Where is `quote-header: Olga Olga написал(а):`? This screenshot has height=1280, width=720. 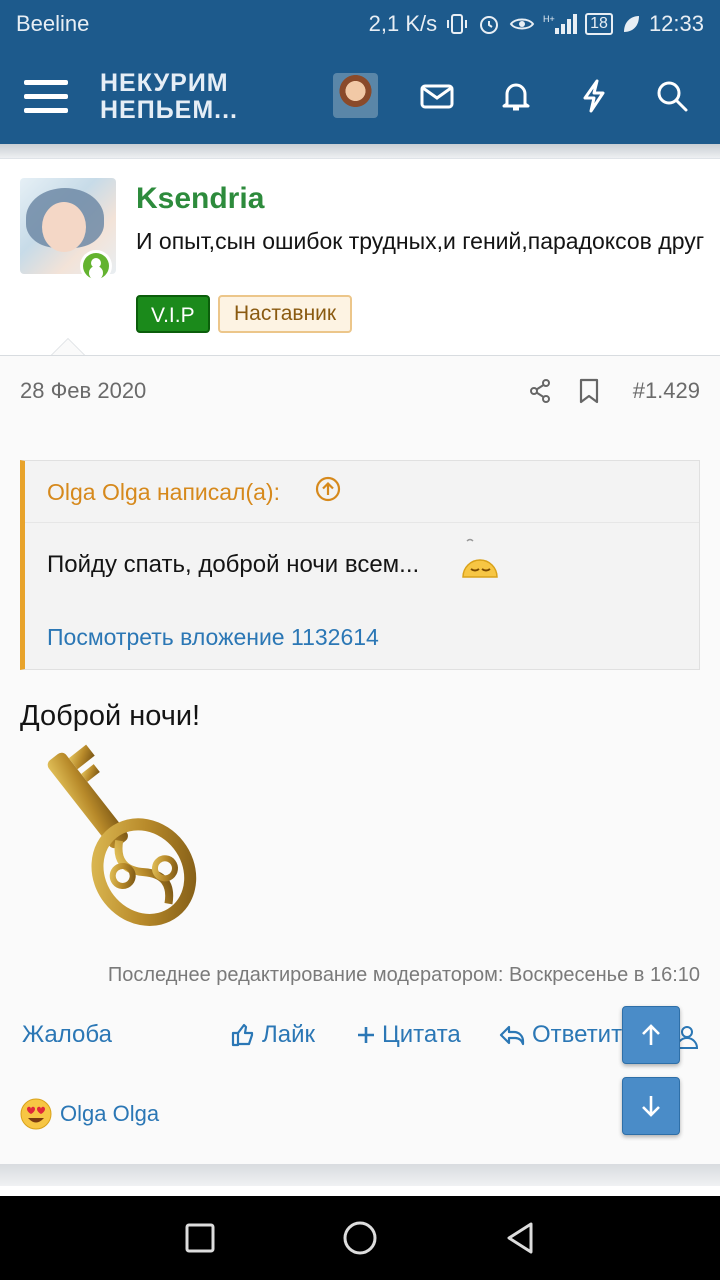
quote-header: Olga Olga написал(а): is located at coordinates (362, 492).